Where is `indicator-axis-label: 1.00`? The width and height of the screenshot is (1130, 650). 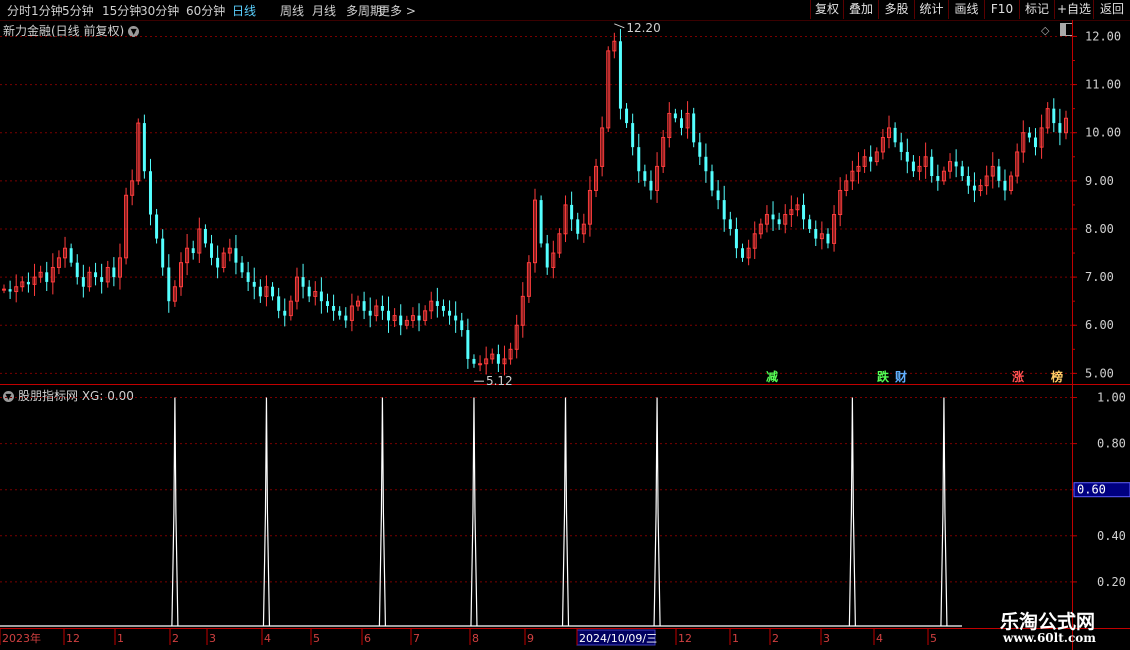
indicator-axis-label: 1.00 is located at coordinates (1111, 398).